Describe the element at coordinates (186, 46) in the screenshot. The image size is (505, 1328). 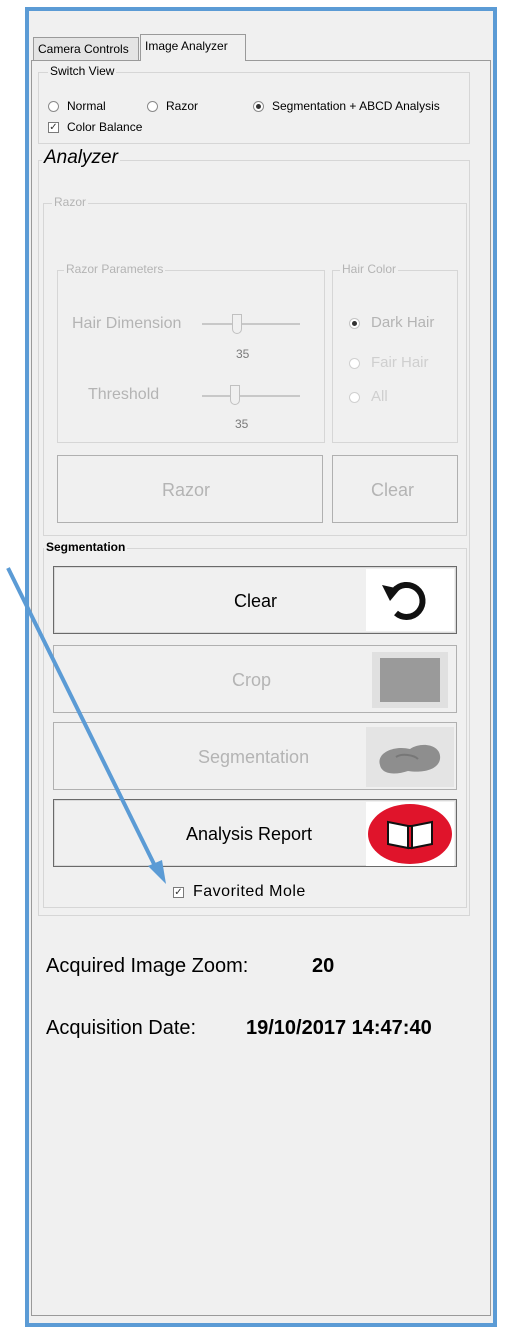
I see `tab-image-analyzer-label: Image Analyzer` at that location.